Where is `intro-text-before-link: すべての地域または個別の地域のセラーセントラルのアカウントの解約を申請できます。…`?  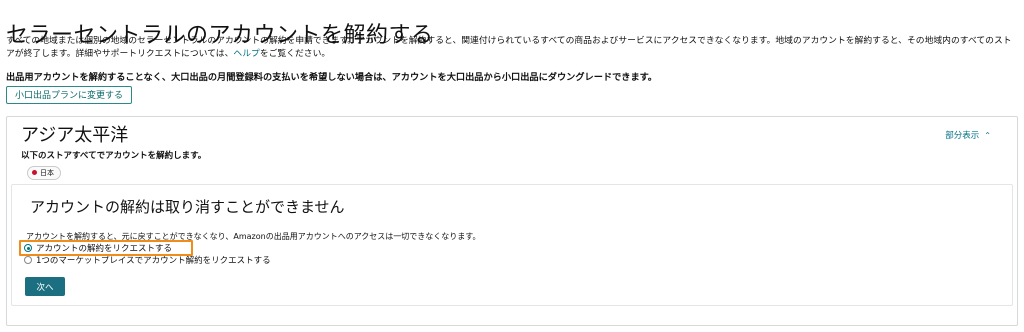 intro-text-before-link: すべての地域または個別の地域のセラーセントラルのアカウントの解約を申請できます。… is located at coordinates (509, 47).